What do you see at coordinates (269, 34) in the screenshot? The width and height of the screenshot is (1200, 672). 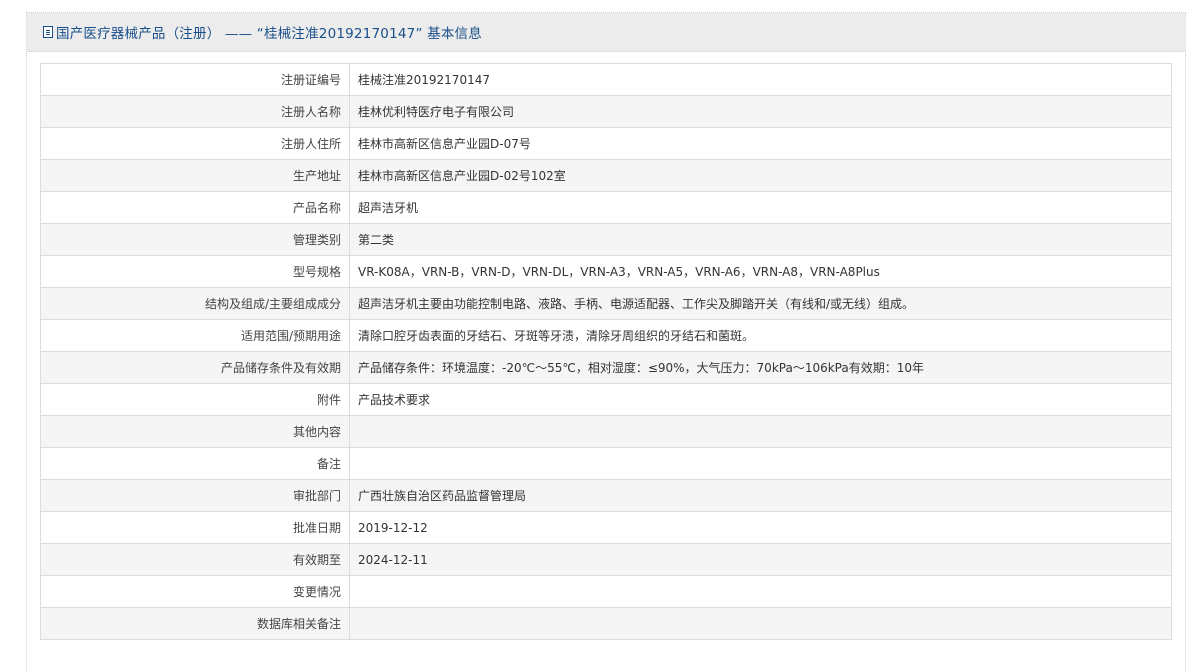 I see `page-title: 国产医疗器械产品（注册） —— “桂械注准20192170147” 基本信息` at bounding box center [269, 34].